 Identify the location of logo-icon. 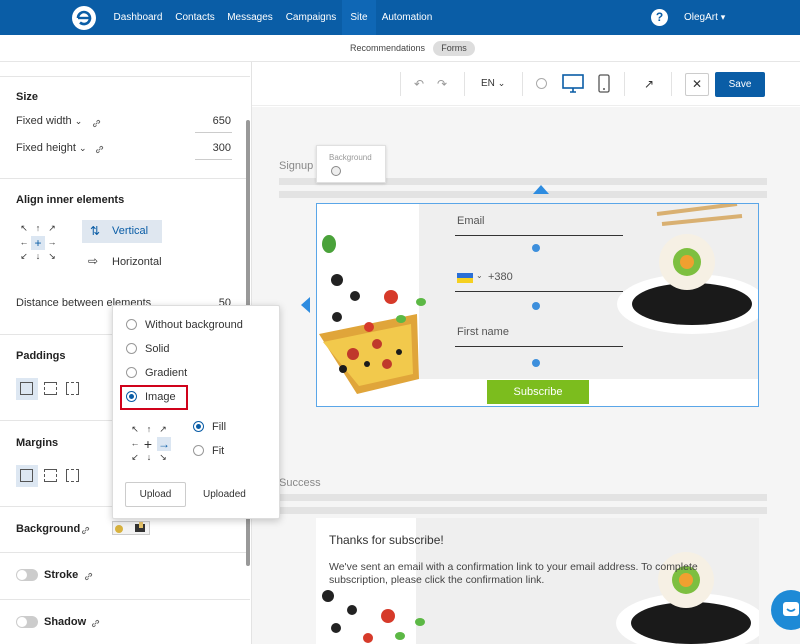
(84, 18).